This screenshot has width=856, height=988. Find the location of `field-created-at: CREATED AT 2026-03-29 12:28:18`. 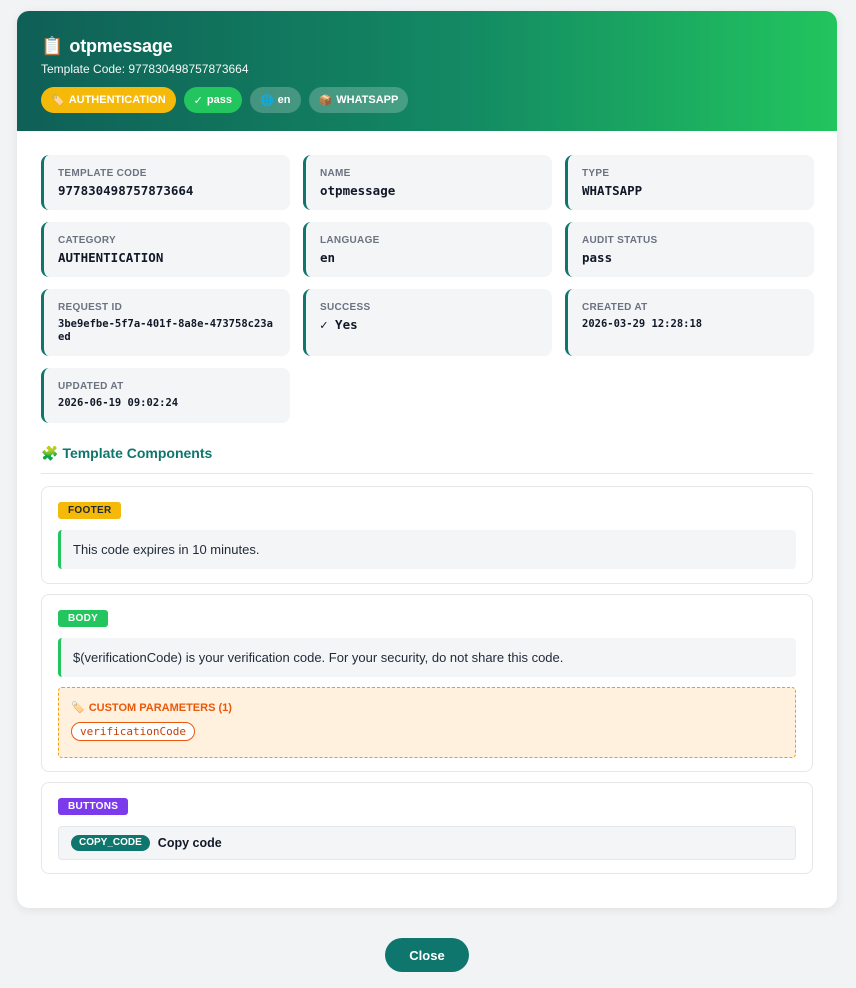

field-created-at: CREATED AT 2026-03-29 12:28:18 is located at coordinates (689, 322).